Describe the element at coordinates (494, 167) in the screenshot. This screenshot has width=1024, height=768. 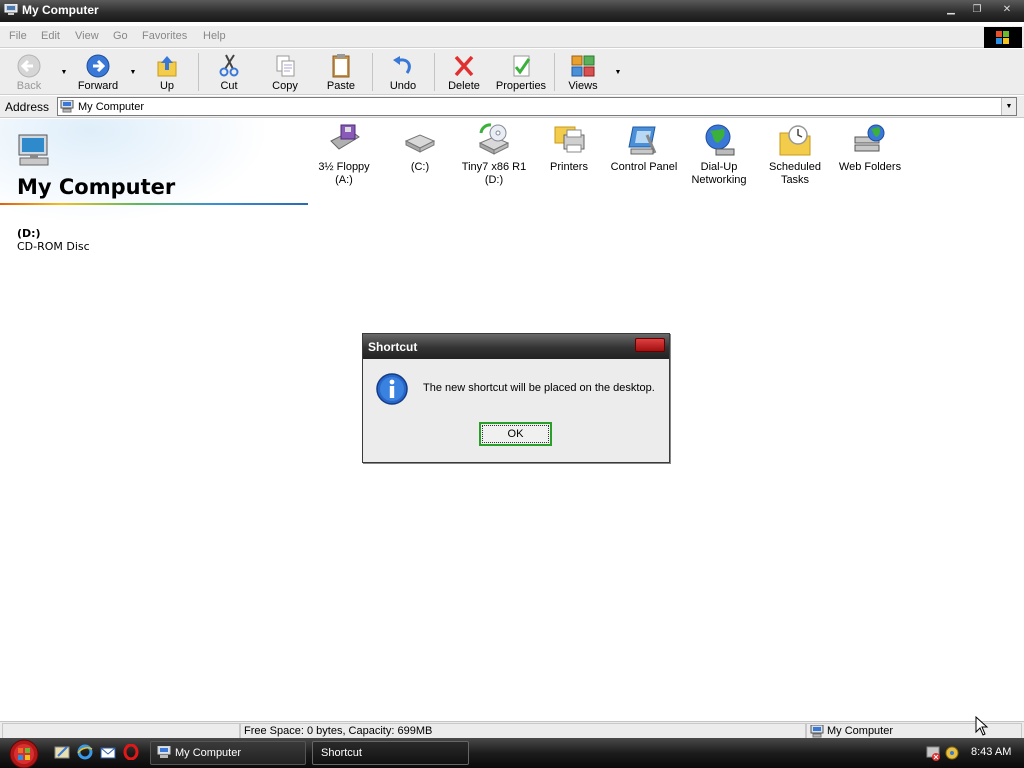
I see `item-label: Tiny7 x86 R1` at that location.